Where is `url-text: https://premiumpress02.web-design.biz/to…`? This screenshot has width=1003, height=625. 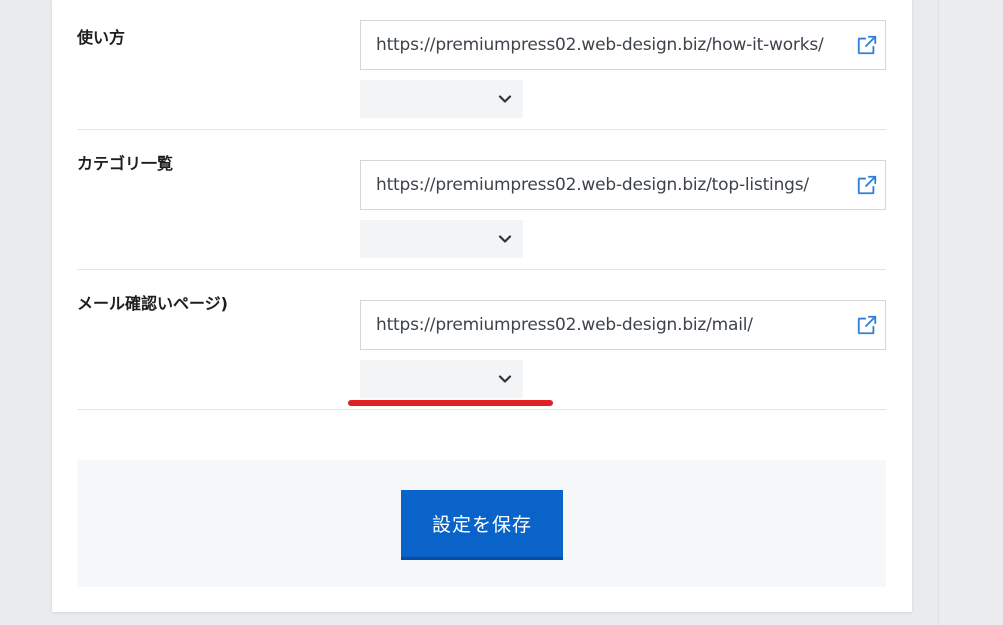
url-text: https://premiumpress02.web-design.biz/to… is located at coordinates (605, 185).